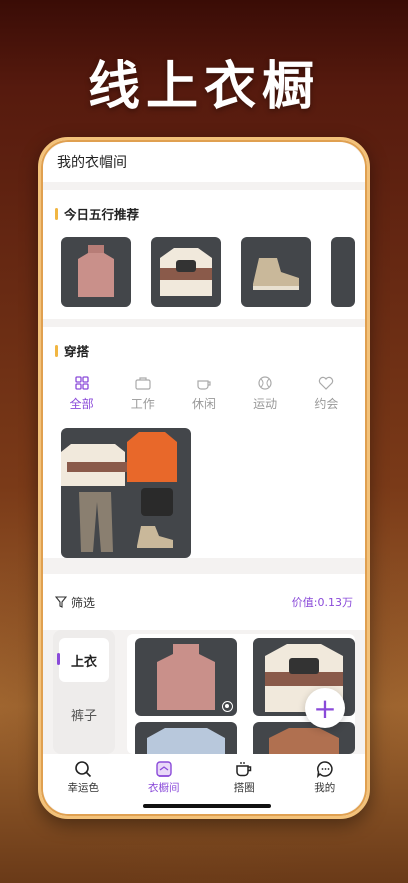  What do you see at coordinates (265, 393) in the screenshot?
I see `tab-sport: 运动` at bounding box center [265, 393].